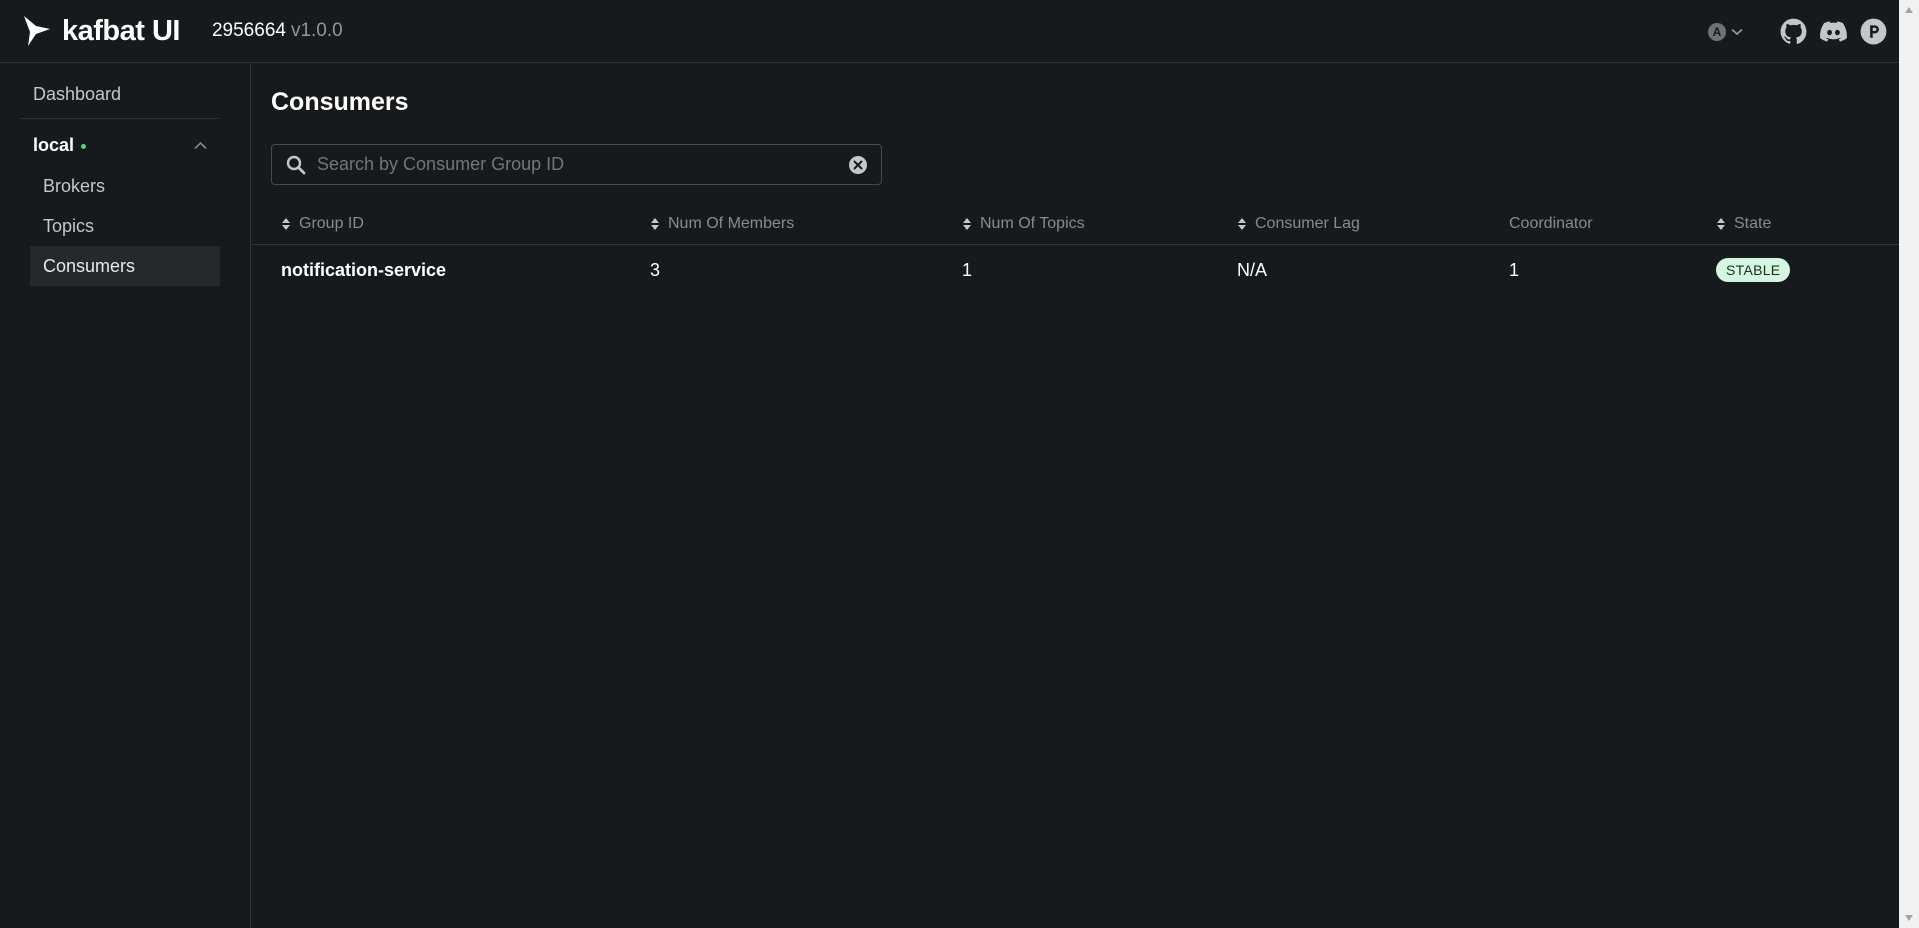 The width and height of the screenshot is (1919, 928). I want to click on chevron-down-icon, so click(1737, 31).